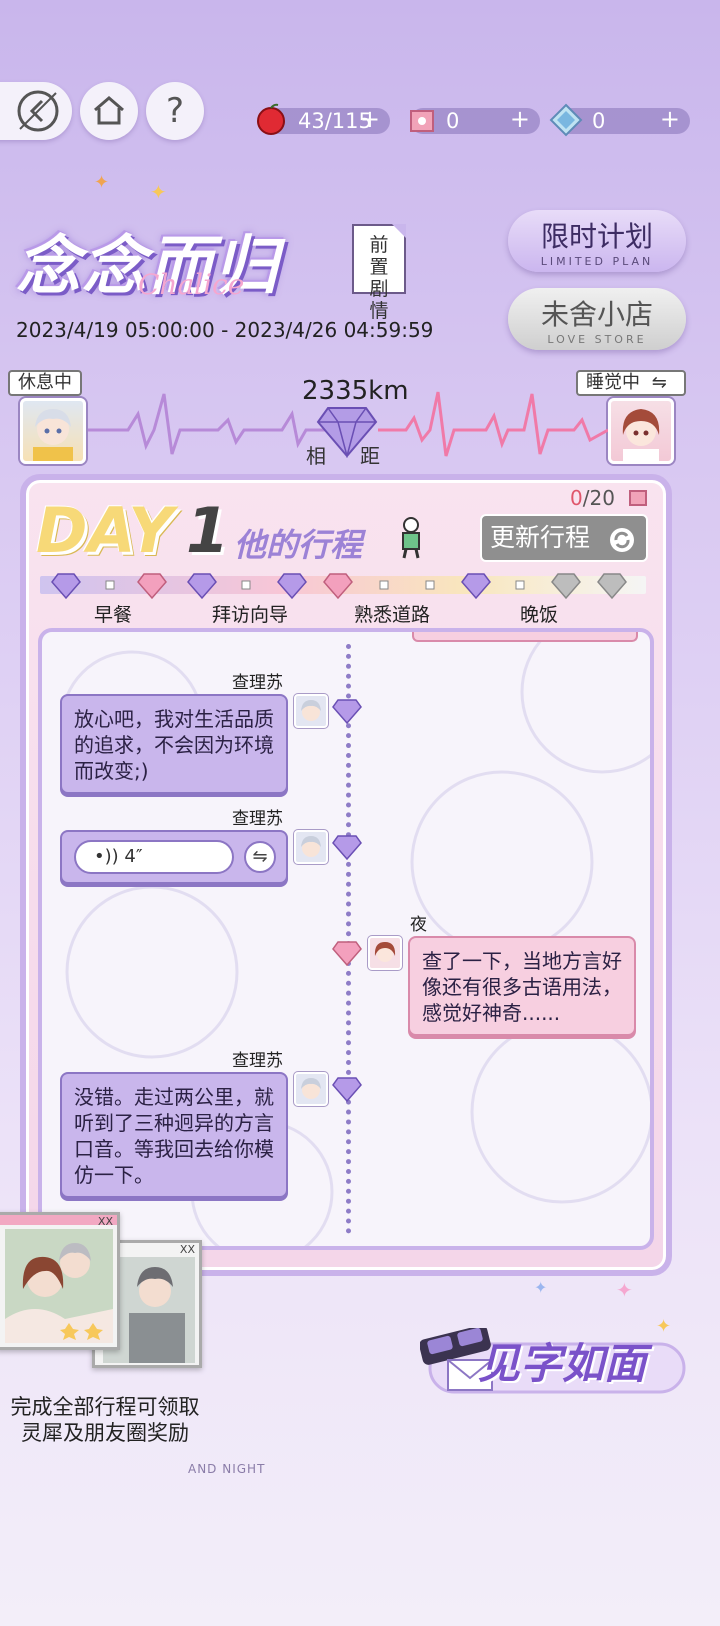 This screenshot has height=1626, width=720. I want to click on event-title-script: Chalice, so click(191, 284).